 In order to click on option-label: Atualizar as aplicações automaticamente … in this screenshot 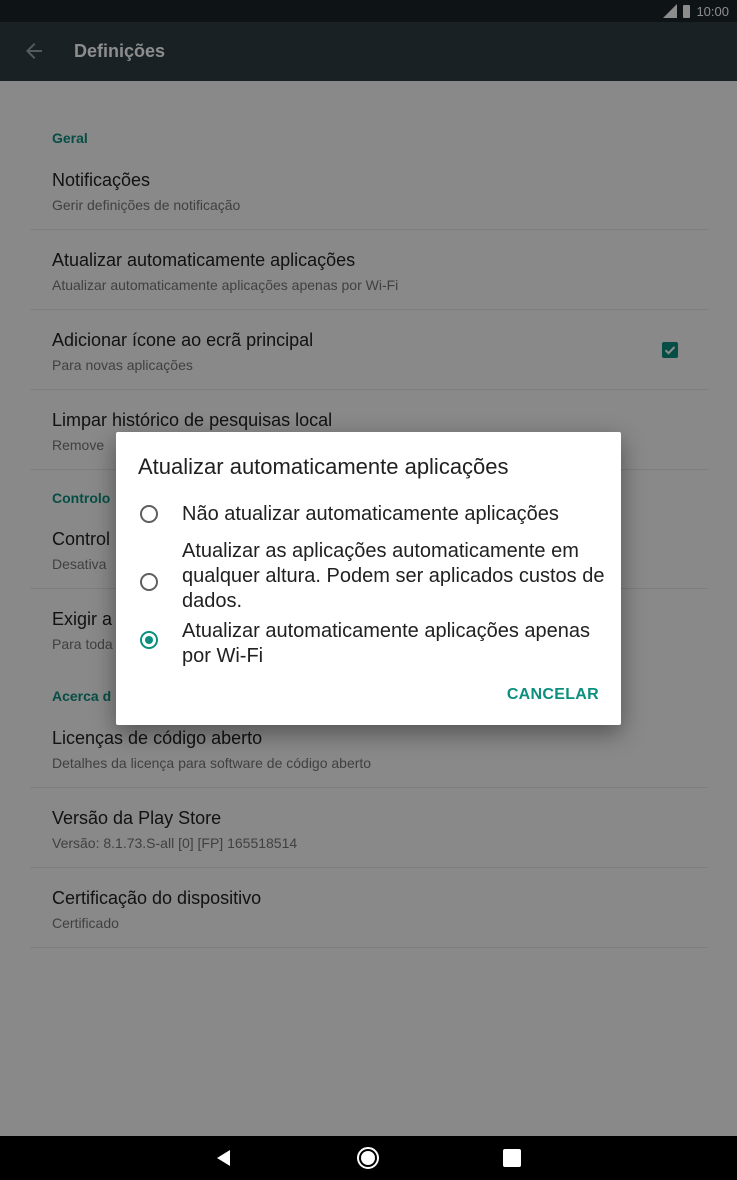, I will do `click(393, 576)`.